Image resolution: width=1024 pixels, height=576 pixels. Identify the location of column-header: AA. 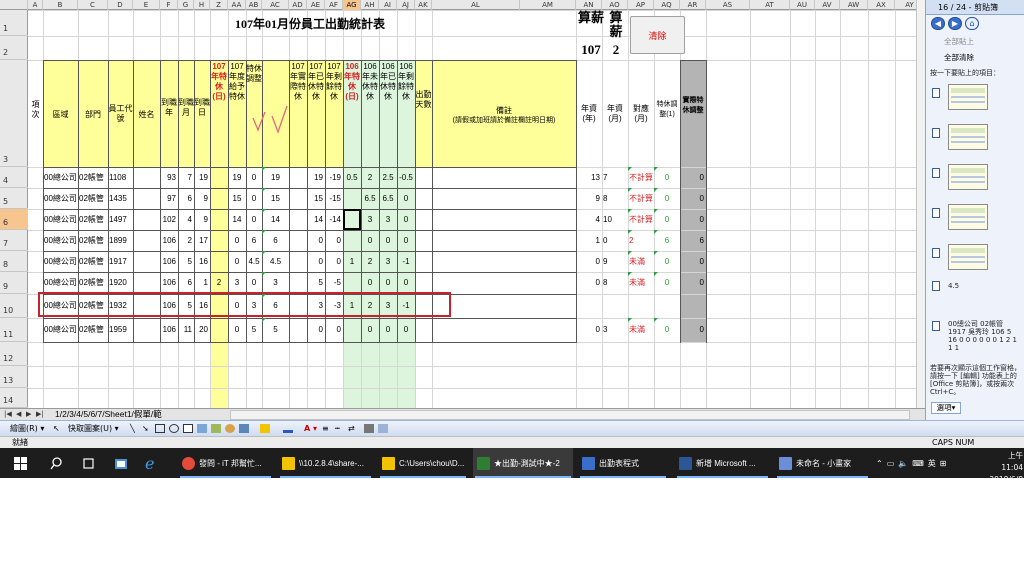
(237, 5).